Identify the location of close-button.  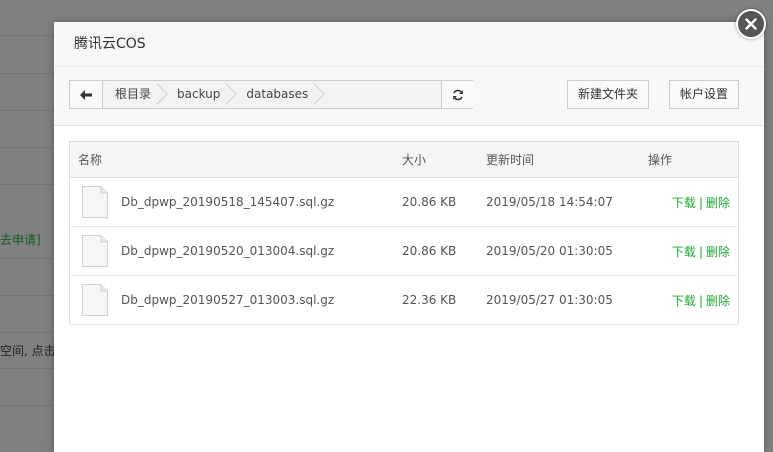
(751, 24).